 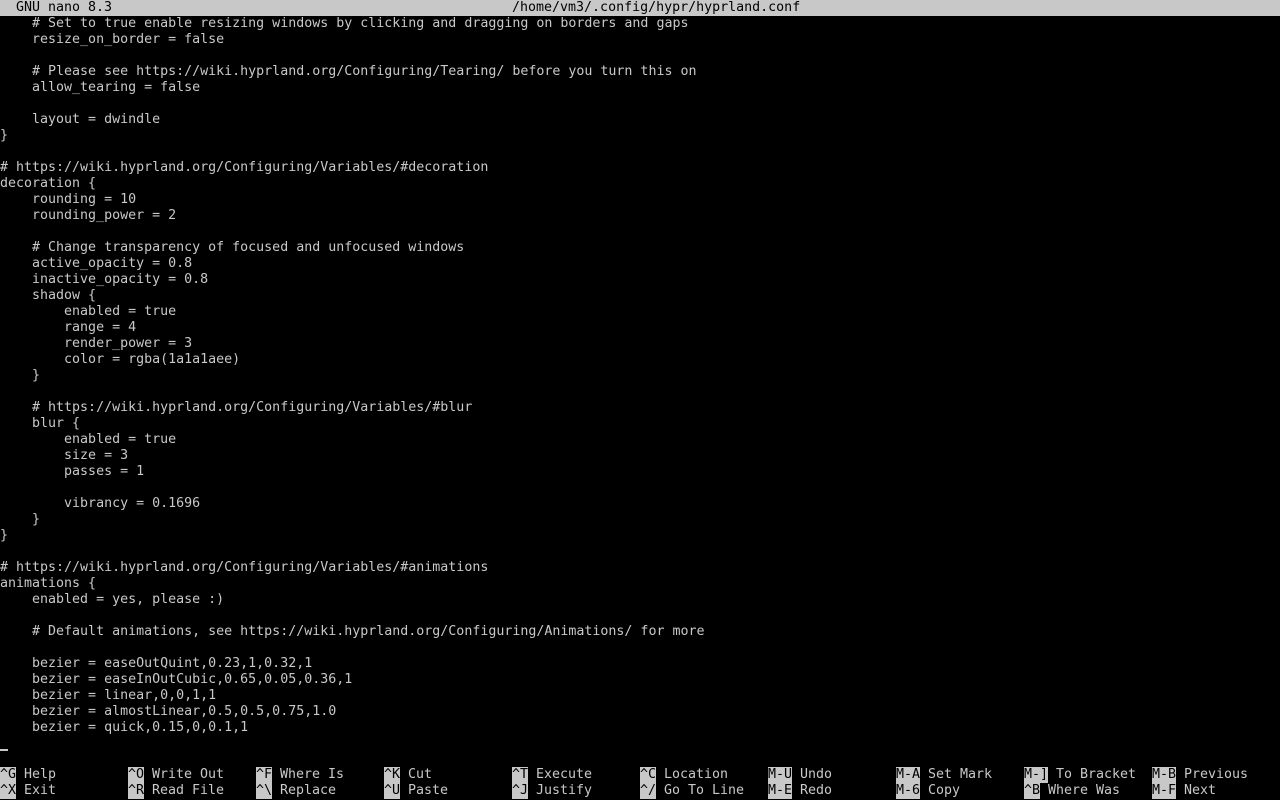 I want to click on shortcut-read-file: ^R Read File, so click(x=176, y=791).